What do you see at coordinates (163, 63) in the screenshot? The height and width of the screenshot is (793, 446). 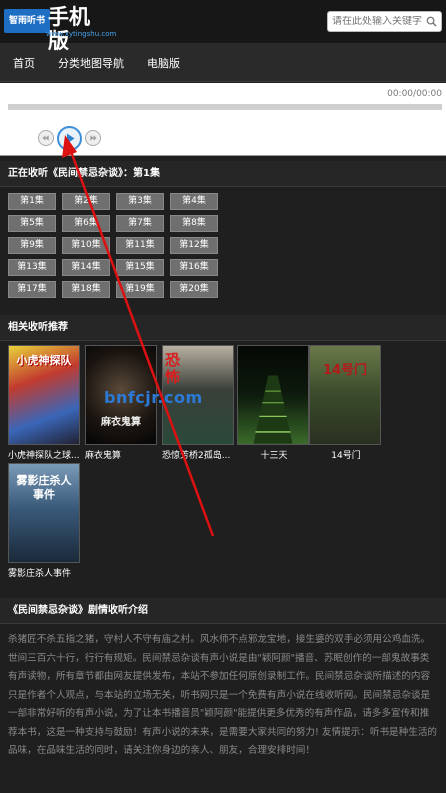 I see `nav-desktop-version: 电脑版` at bounding box center [163, 63].